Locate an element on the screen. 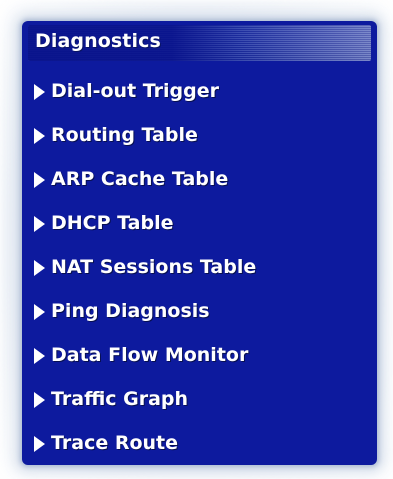 This screenshot has height=479, width=393. menu-item-label: ARP Cache Table is located at coordinates (139, 179).